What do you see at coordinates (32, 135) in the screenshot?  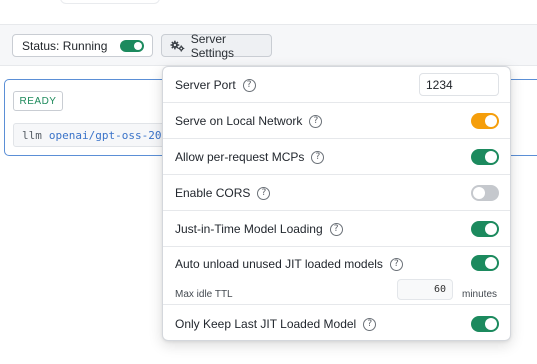 I see `command-prefix: llm` at bounding box center [32, 135].